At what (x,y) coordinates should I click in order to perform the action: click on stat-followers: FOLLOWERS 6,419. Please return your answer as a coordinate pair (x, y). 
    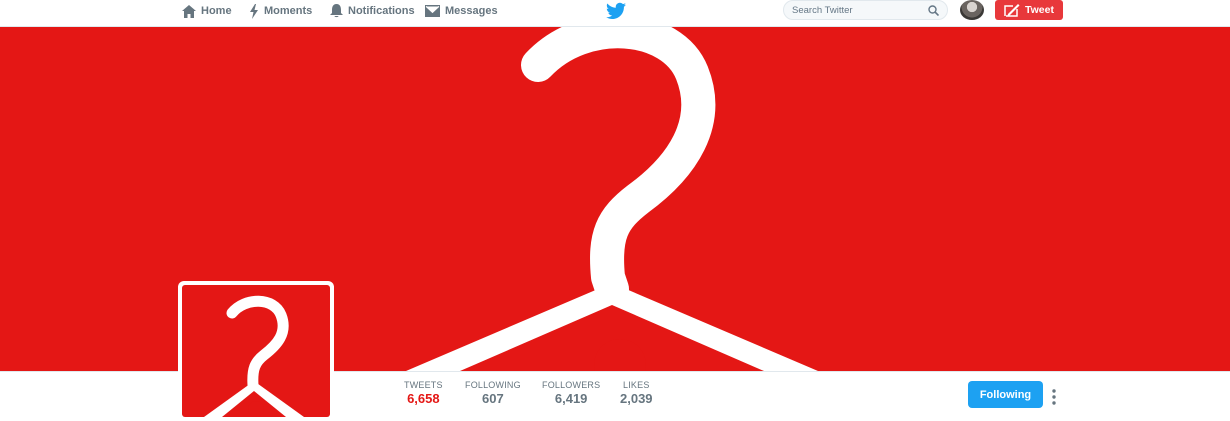
    Looking at the image, I should click on (571, 393).